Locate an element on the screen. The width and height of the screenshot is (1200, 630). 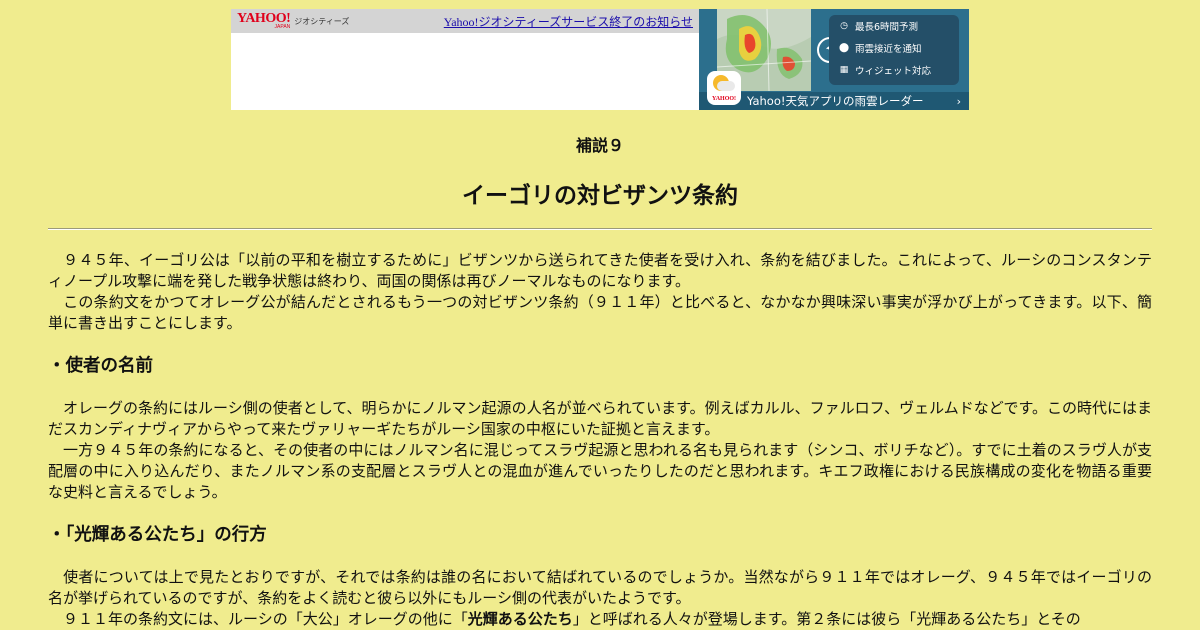
clock-icon: ◷ is located at coordinates (844, 26).